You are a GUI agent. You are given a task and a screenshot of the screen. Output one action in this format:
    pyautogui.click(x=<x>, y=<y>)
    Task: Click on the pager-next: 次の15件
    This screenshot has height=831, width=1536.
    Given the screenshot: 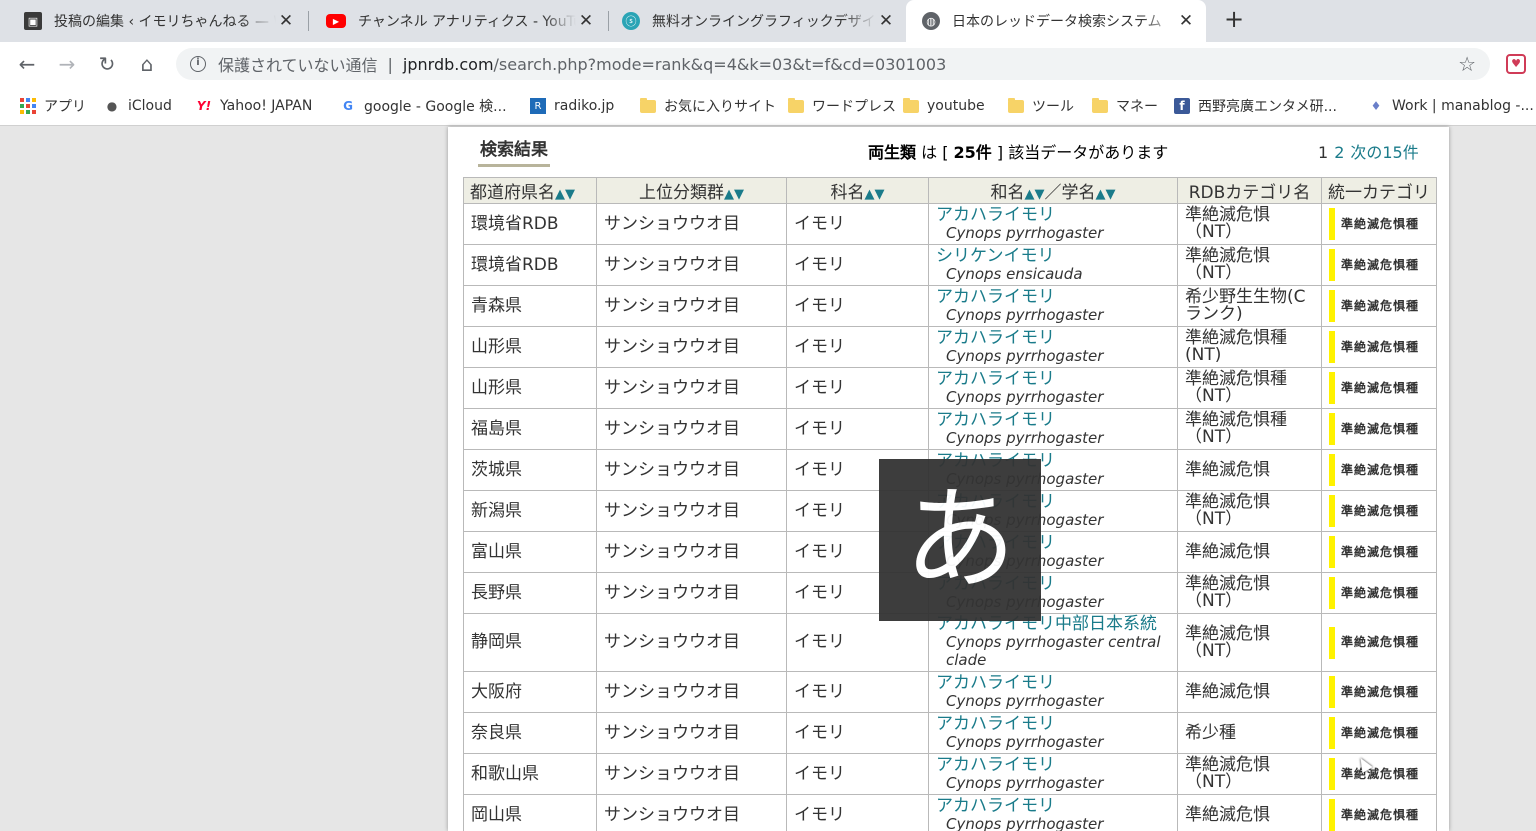 What is the action you would take?
    pyautogui.click(x=1384, y=152)
    